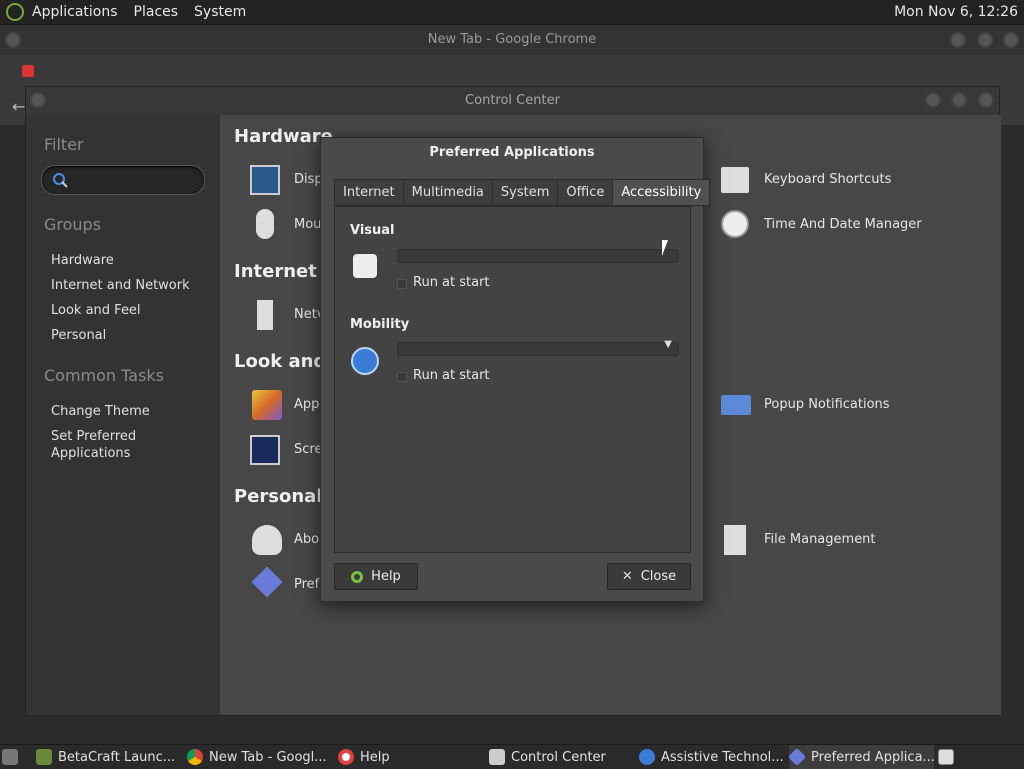 This screenshot has width=1024, height=769. I want to click on task-help: Help, so click(408, 757).